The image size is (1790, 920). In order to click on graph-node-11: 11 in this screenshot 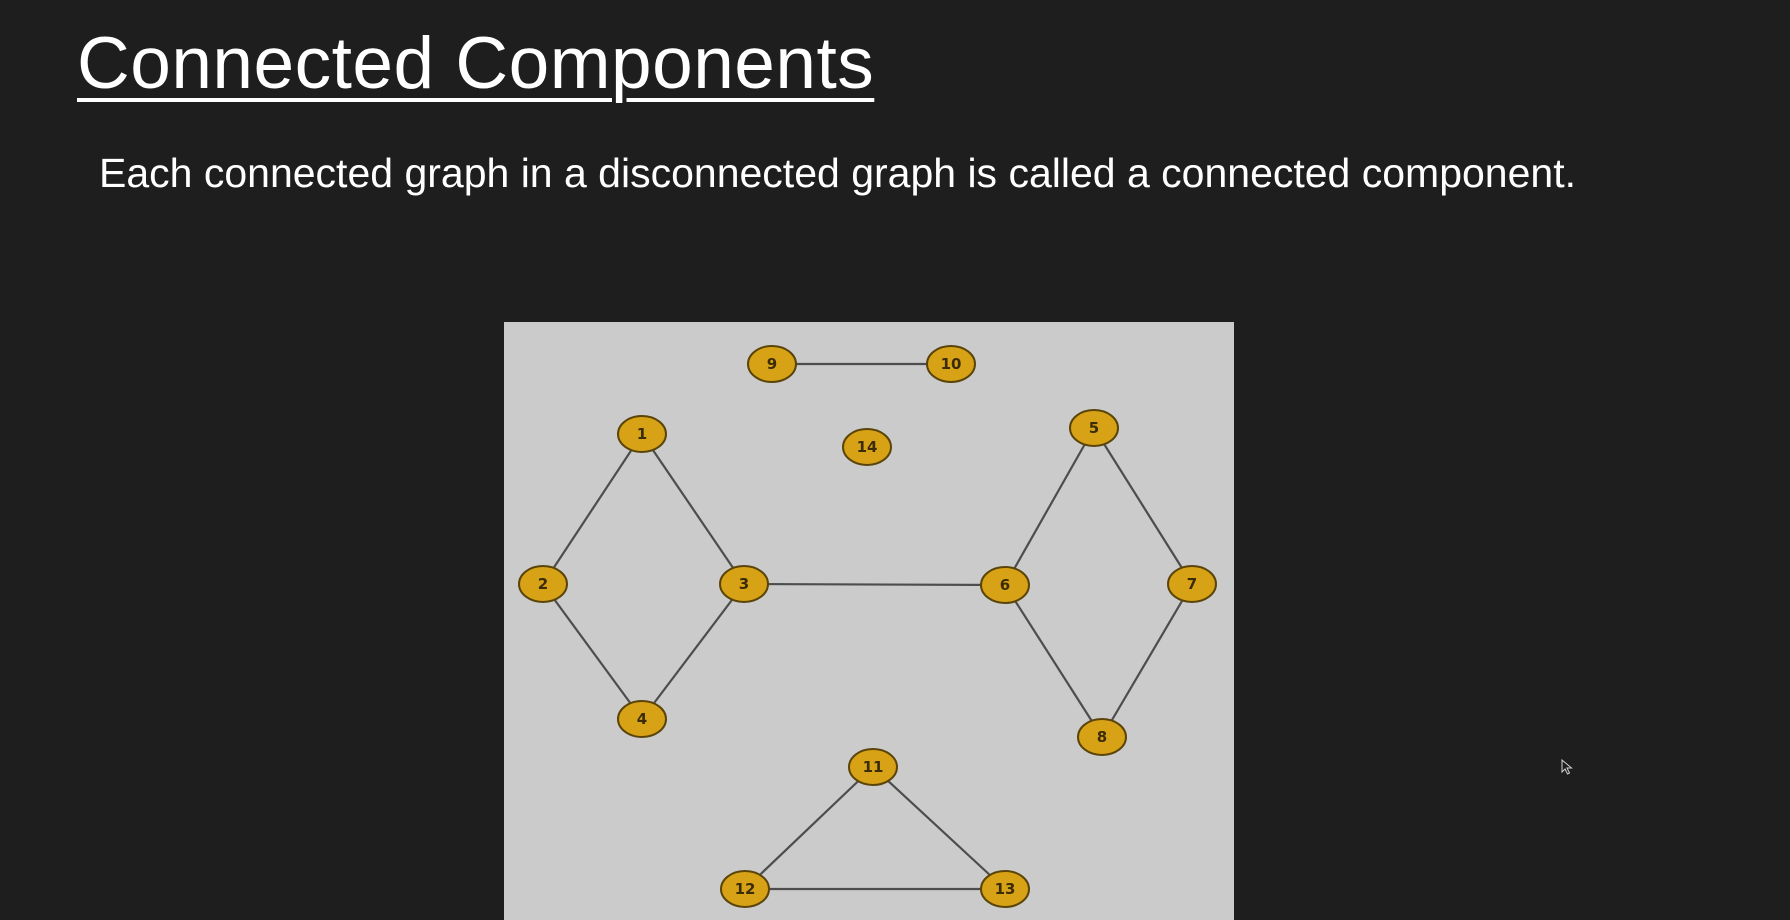, I will do `click(873, 767)`.